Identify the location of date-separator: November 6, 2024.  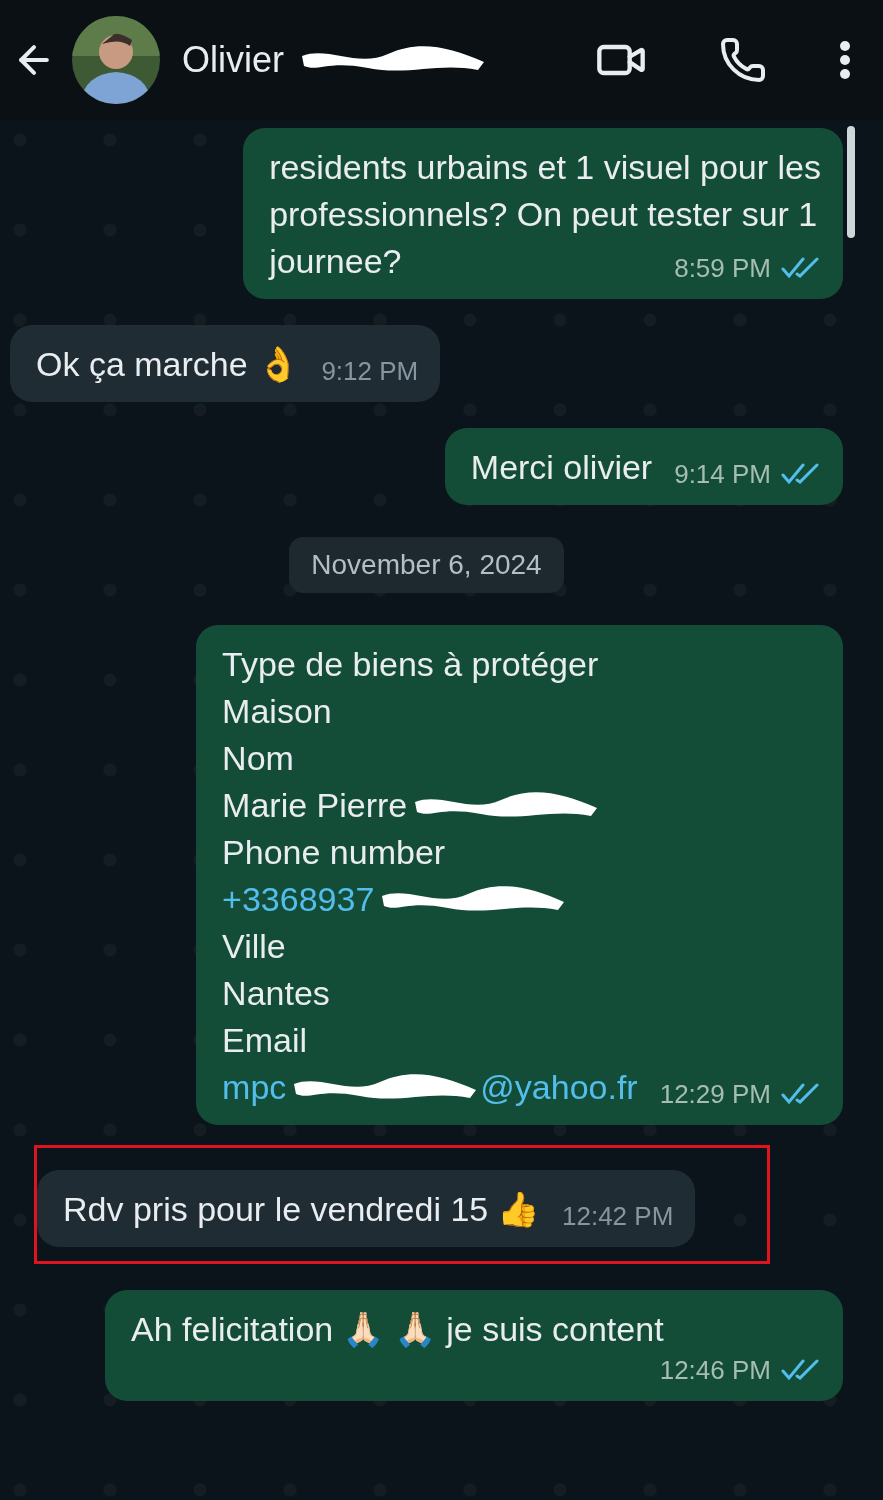
(426, 565).